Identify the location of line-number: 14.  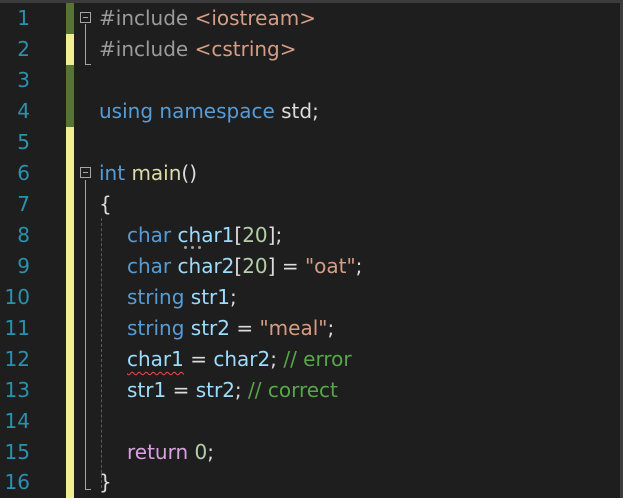
(17, 421).